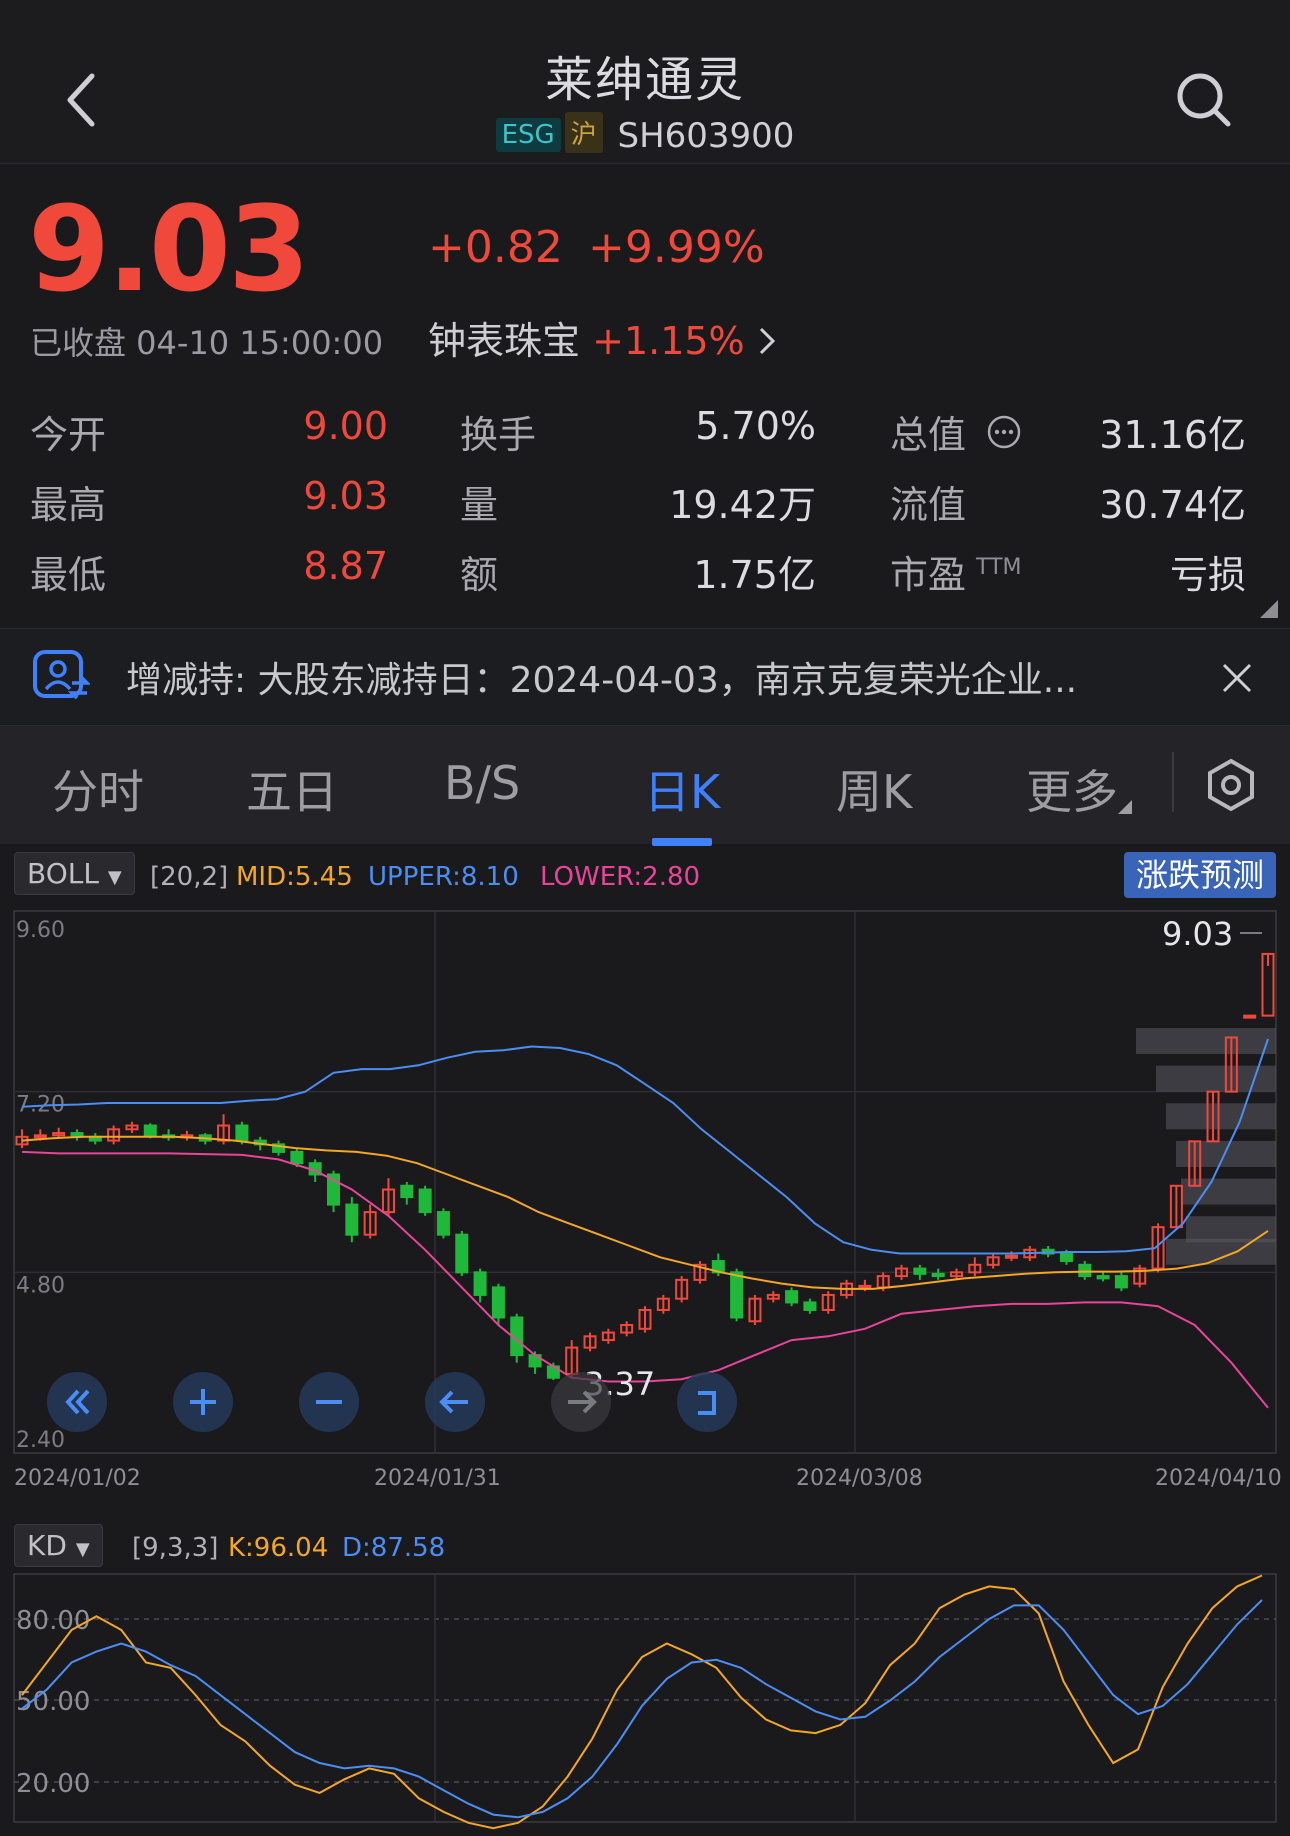 The image size is (1290, 1836). What do you see at coordinates (528, 135) in the screenshot?
I see `esg-badge: ESG` at bounding box center [528, 135].